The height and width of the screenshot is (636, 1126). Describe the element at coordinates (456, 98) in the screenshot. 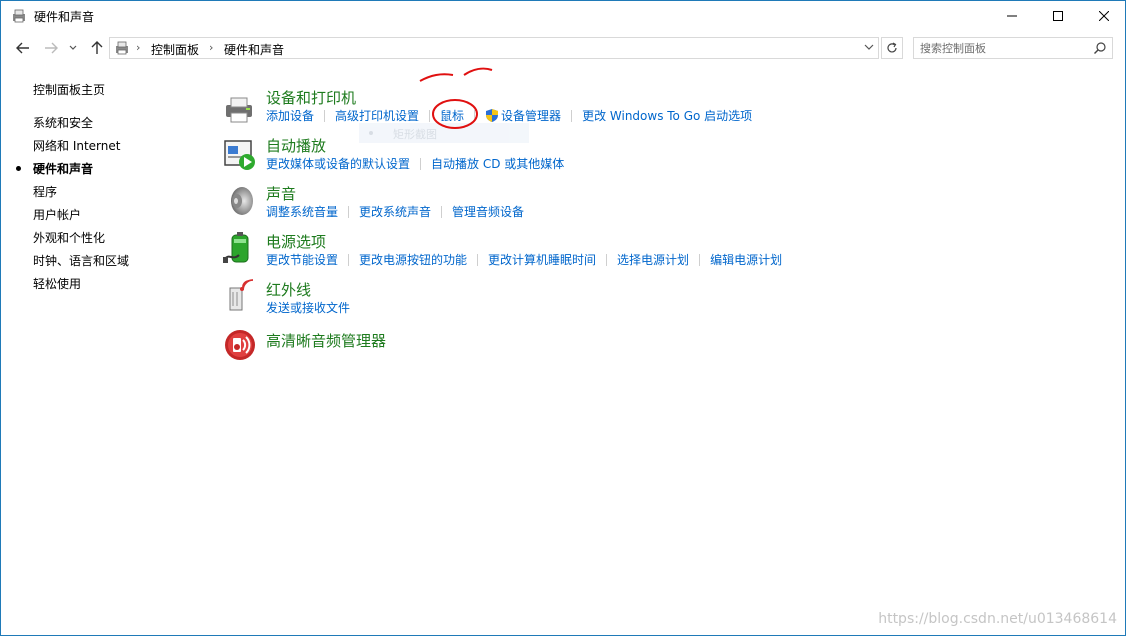

I see `annotation-overlay` at that location.